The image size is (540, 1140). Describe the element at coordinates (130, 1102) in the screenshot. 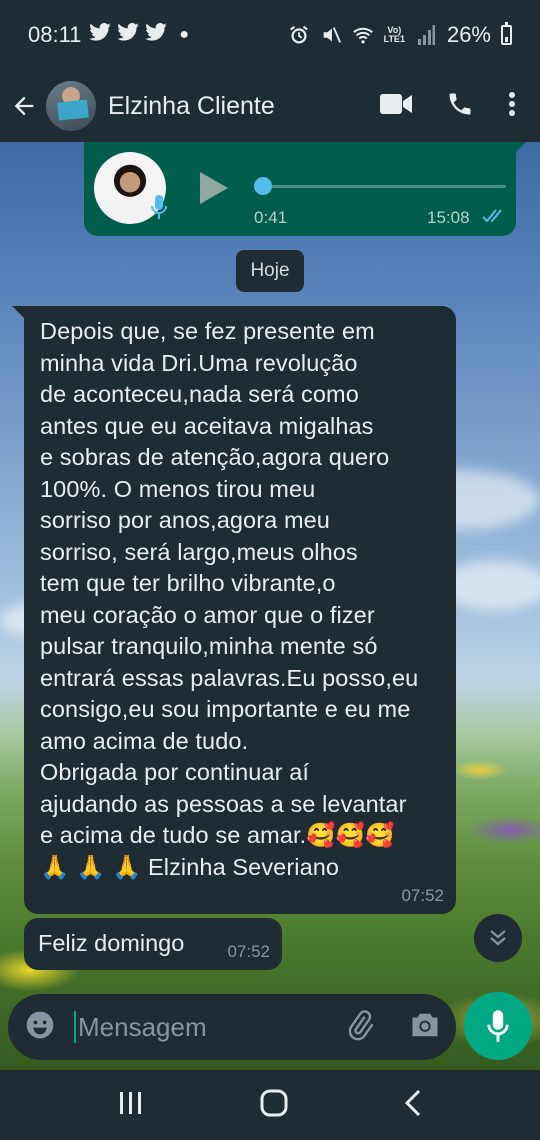

I see `recent-apps-icon` at that location.